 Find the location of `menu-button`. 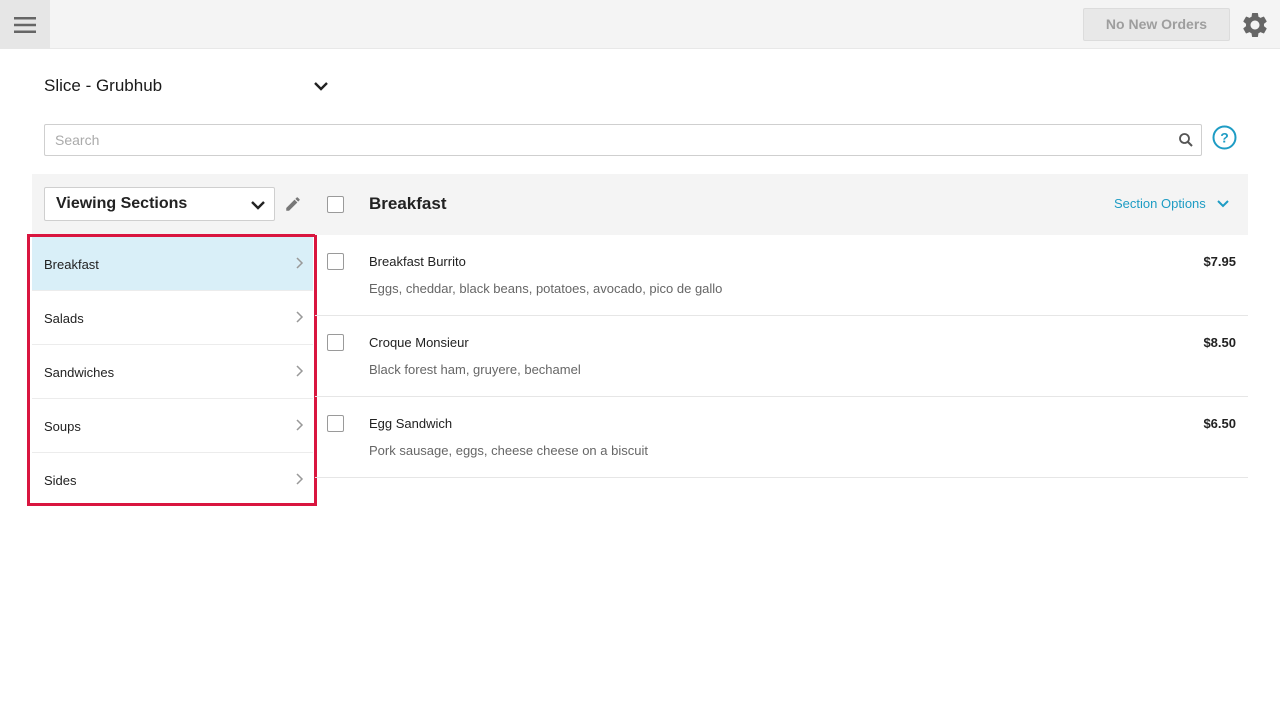

menu-button is located at coordinates (25, 24).